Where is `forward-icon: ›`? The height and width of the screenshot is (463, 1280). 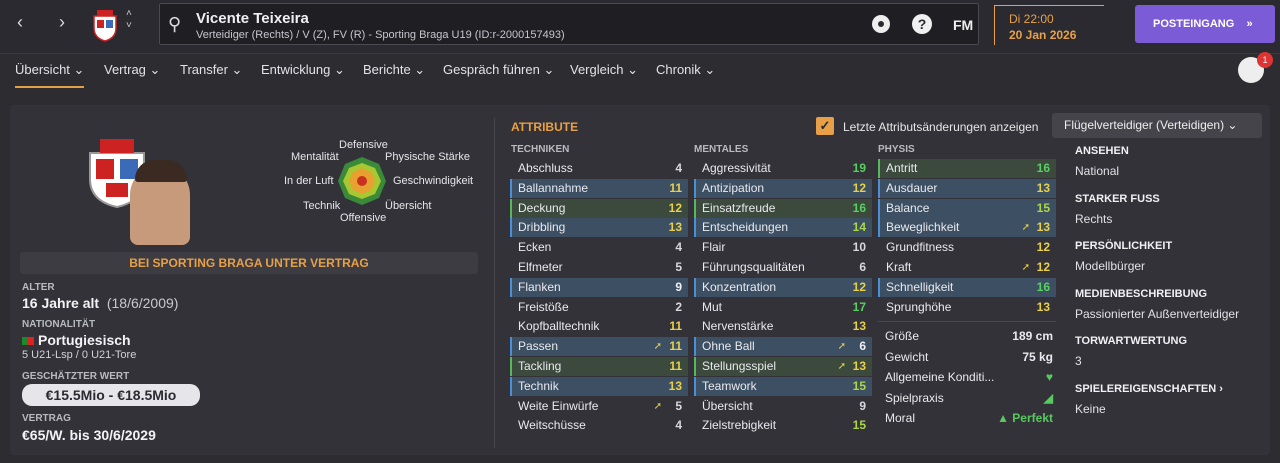
forward-icon: › is located at coordinates (62, 22).